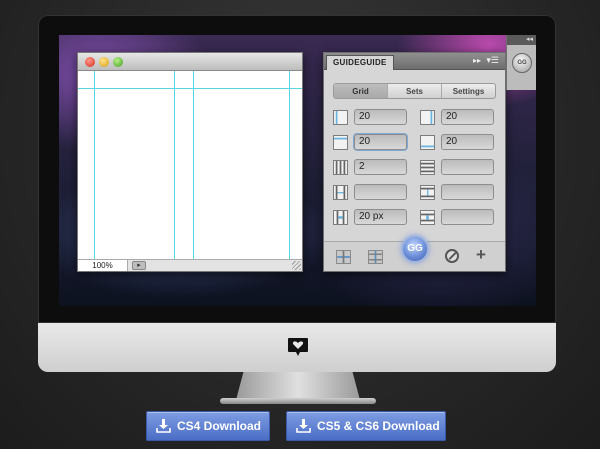  I want to click on margin-left-field: 20, so click(380, 117).